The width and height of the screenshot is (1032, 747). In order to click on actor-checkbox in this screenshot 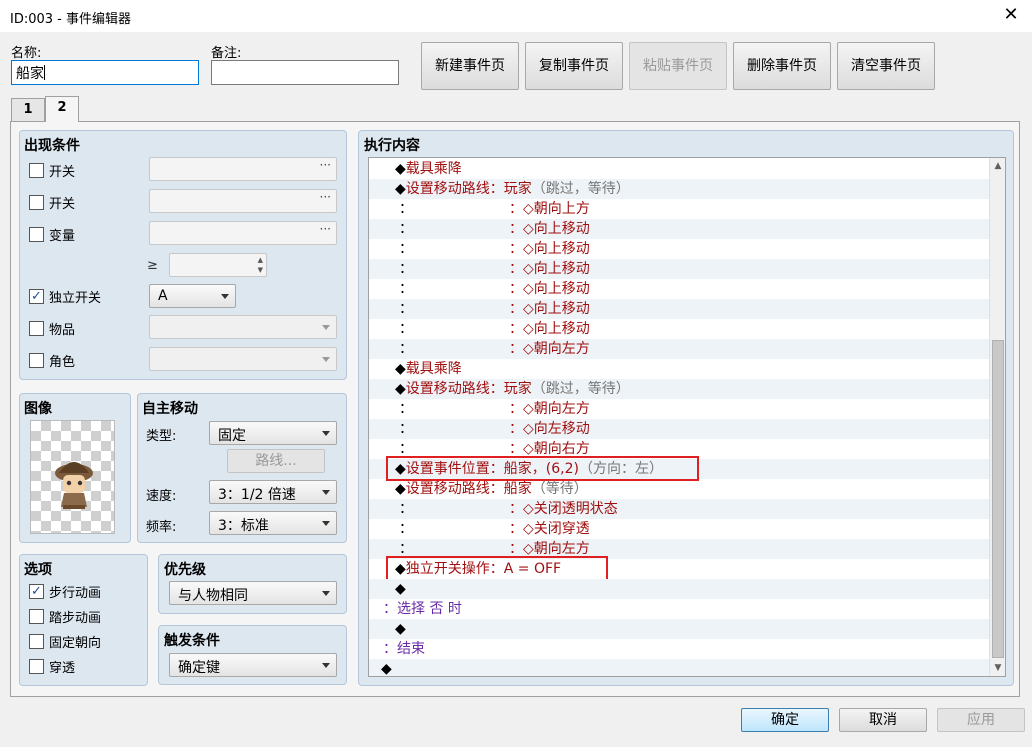, I will do `click(36, 360)`.